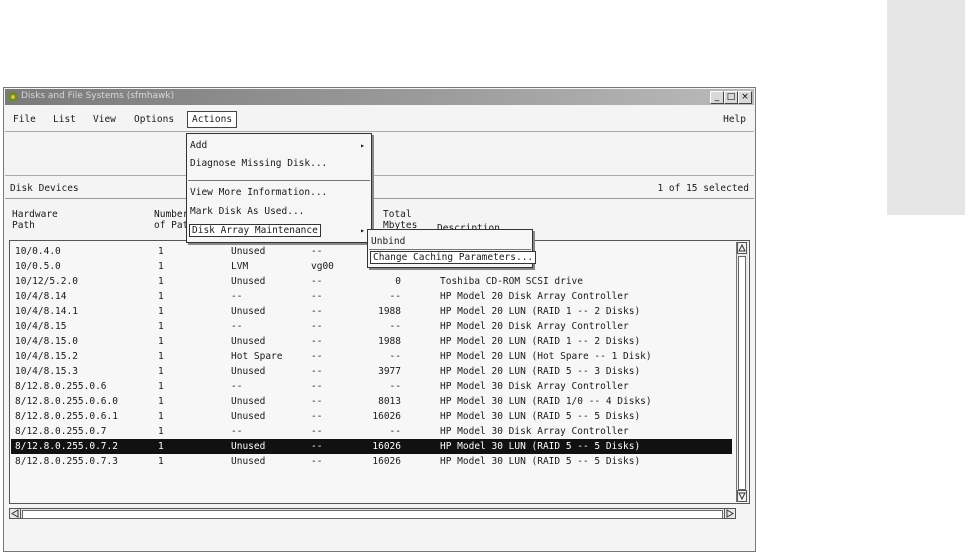  Describe the element at coordinates (729, 513) in the screenshot. I see `right-arrow-icon` at that location.